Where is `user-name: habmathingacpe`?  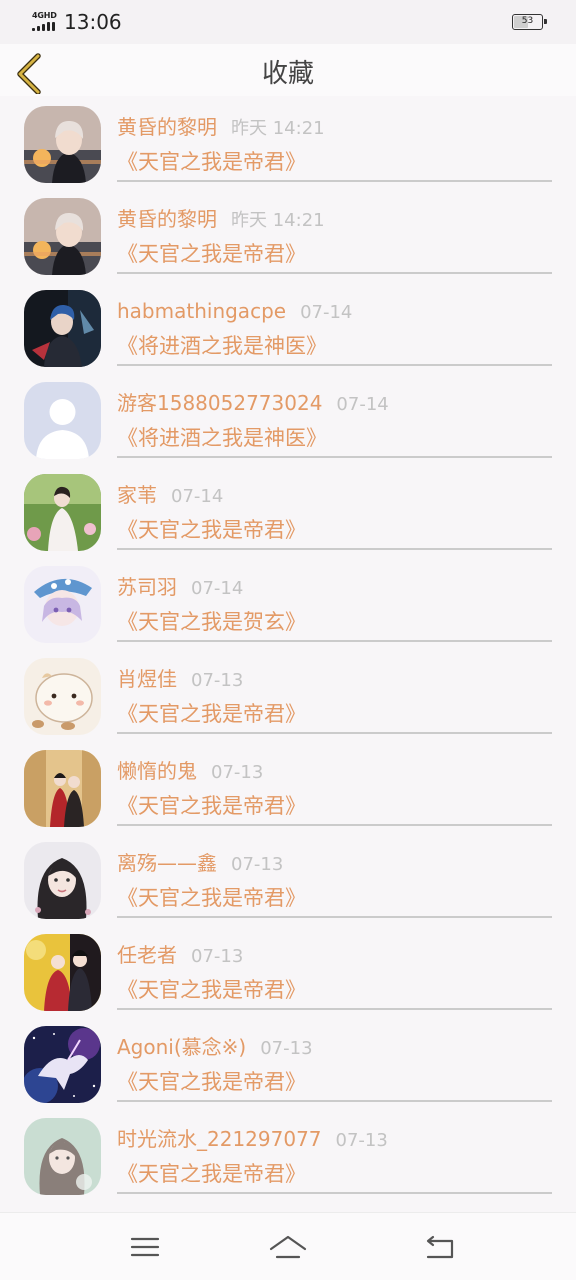
user-name: habmathingacpe is located at coordinates (201, 311).